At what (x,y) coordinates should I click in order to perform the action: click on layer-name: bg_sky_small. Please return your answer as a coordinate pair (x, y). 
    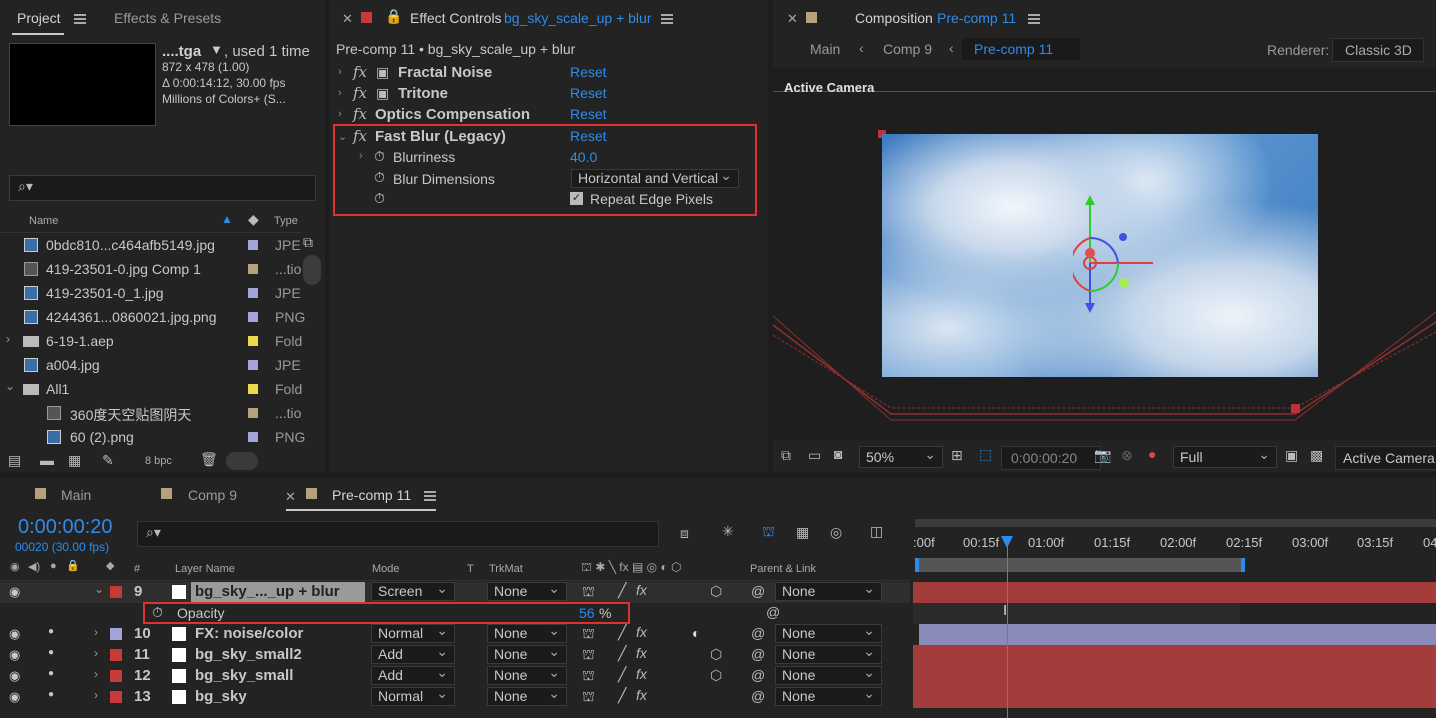
    Looking at the image, I should click on (244, 675).